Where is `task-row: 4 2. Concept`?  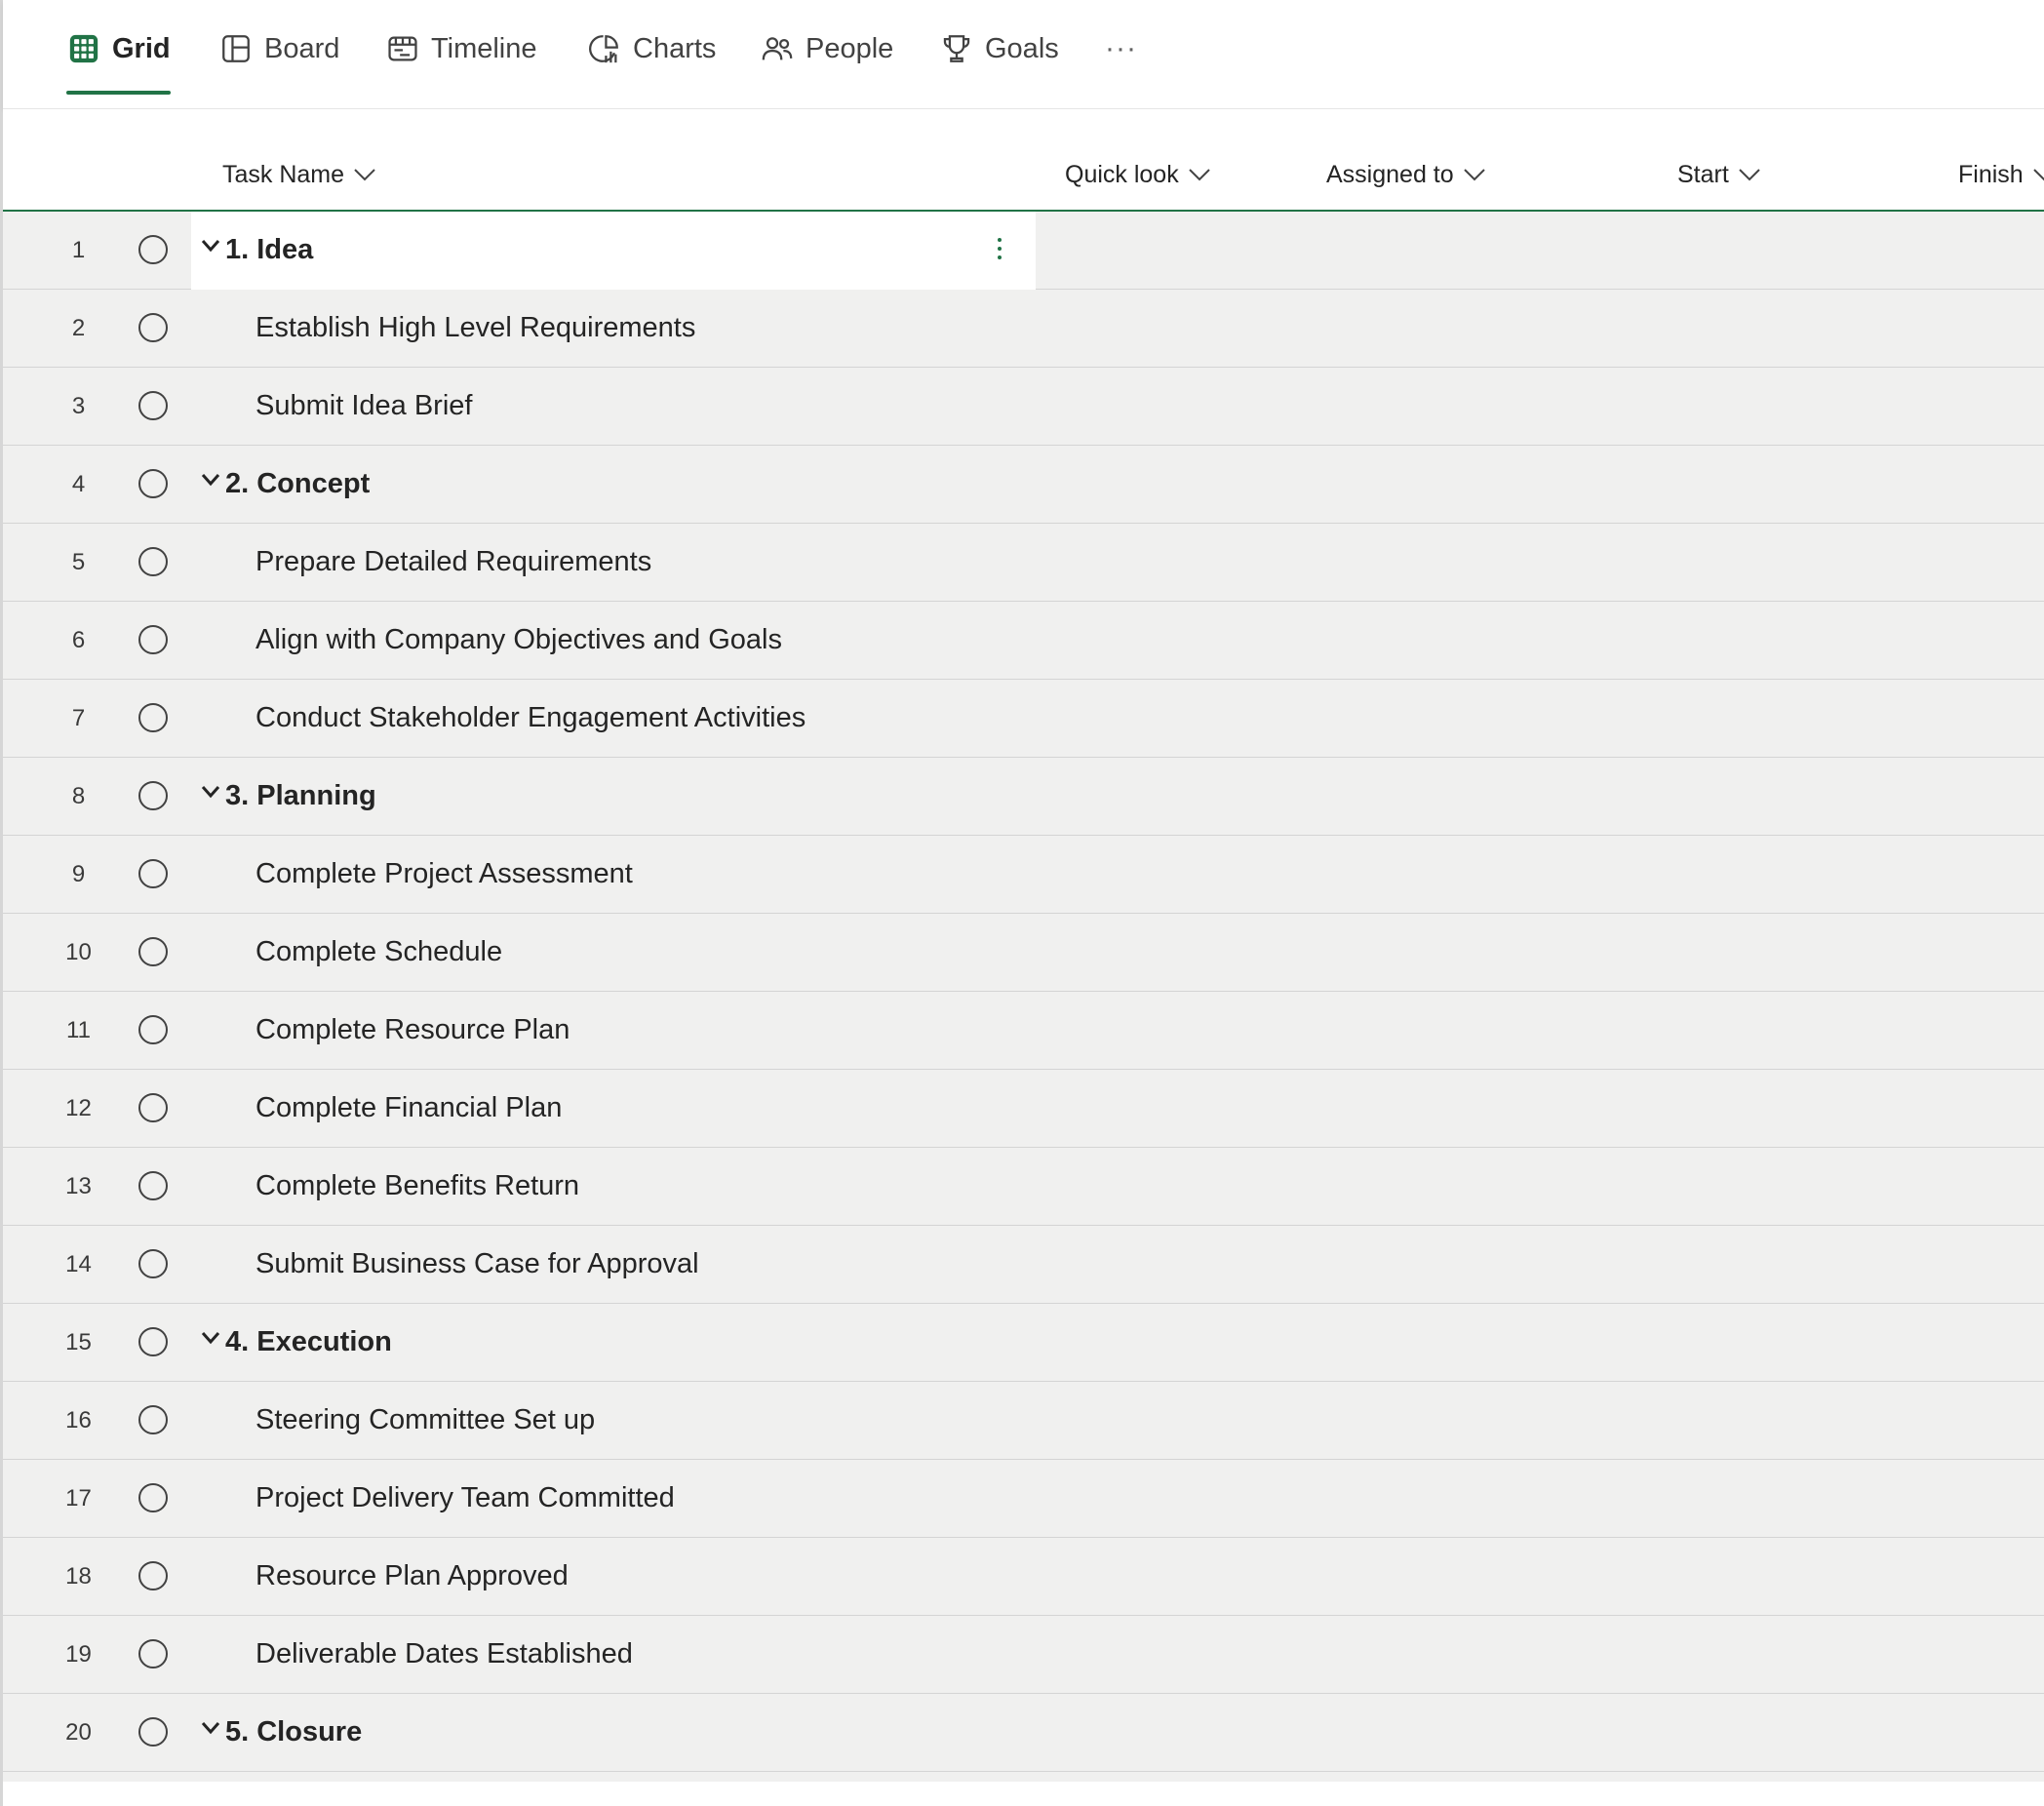
task-row: 4 2. Concept is located at coordinates (1023, 485).